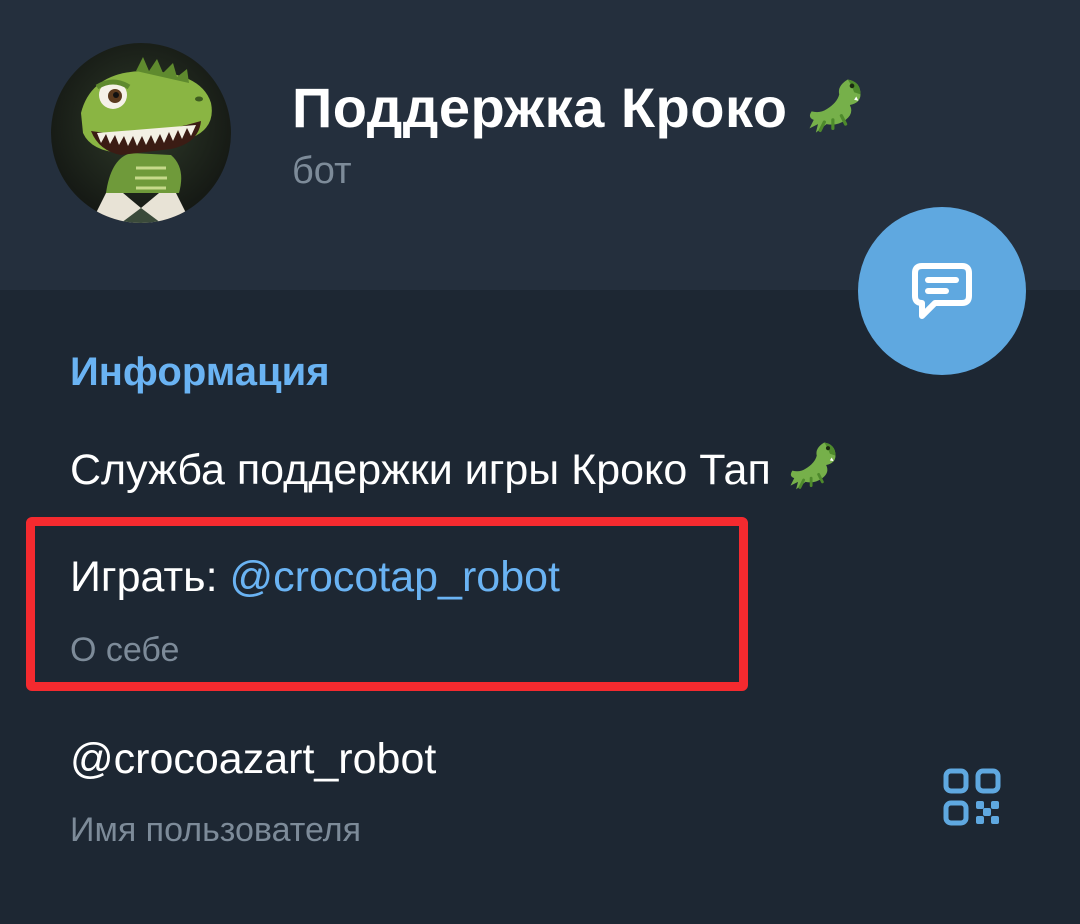  Describe the element at coordinates (125, 650) in the screenshot. I see `about-caption: О себе` at that location.